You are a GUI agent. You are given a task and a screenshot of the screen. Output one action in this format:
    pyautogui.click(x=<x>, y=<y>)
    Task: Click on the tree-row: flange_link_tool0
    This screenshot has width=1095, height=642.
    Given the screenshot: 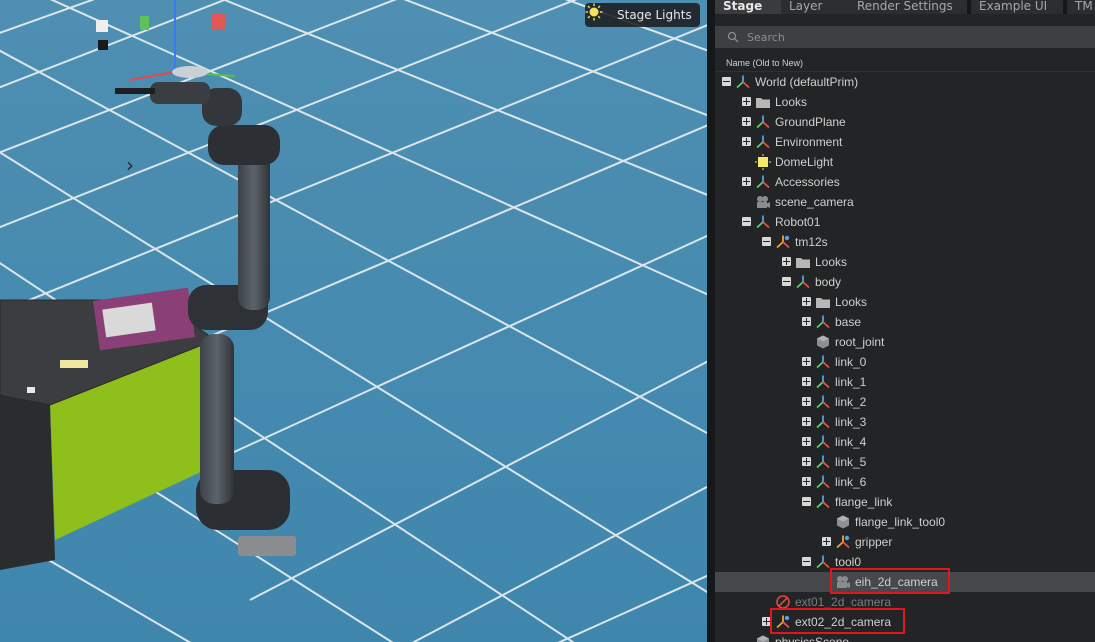 What is the action you would take?
    pyautogui.click(x=905, y=522)
    